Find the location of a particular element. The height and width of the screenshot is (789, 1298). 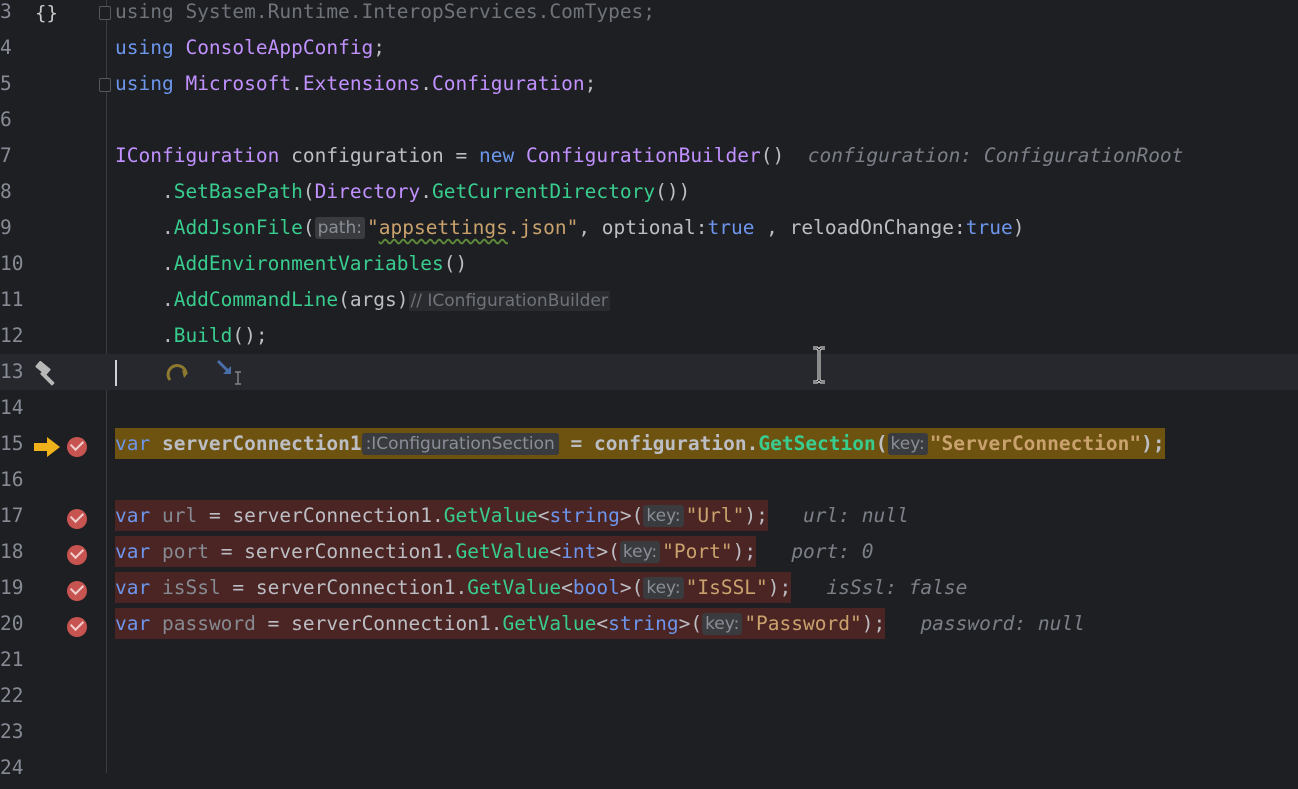

code-line: 16 is located at coordinates (649, 483).